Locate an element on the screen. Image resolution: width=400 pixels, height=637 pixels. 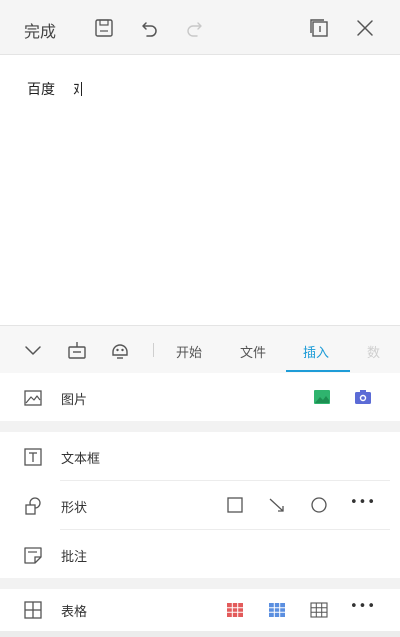
text-cursor is located at coordinates (81, 89).